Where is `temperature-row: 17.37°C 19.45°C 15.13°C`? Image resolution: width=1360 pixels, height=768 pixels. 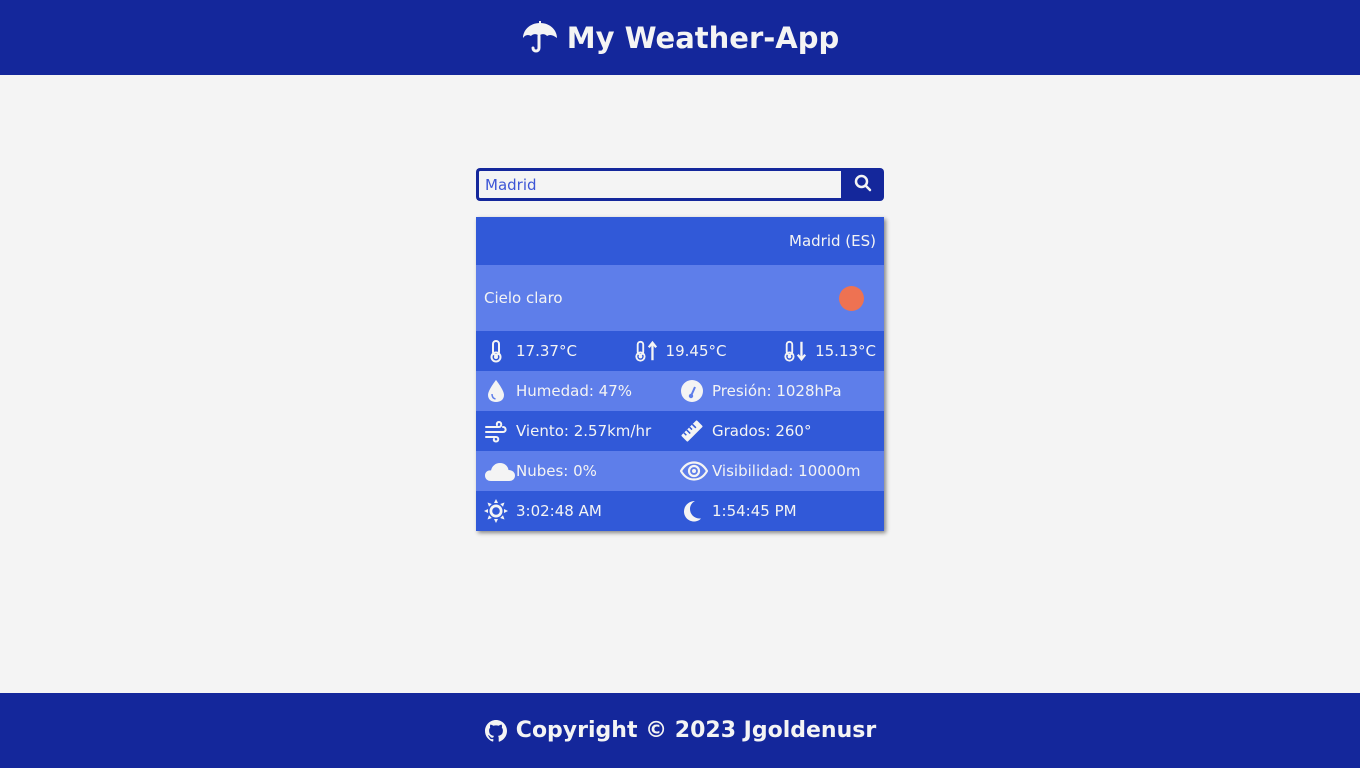 temperature-row: 17.37°C 19.45°C 15.13°C is located at coordinates (680, 351).